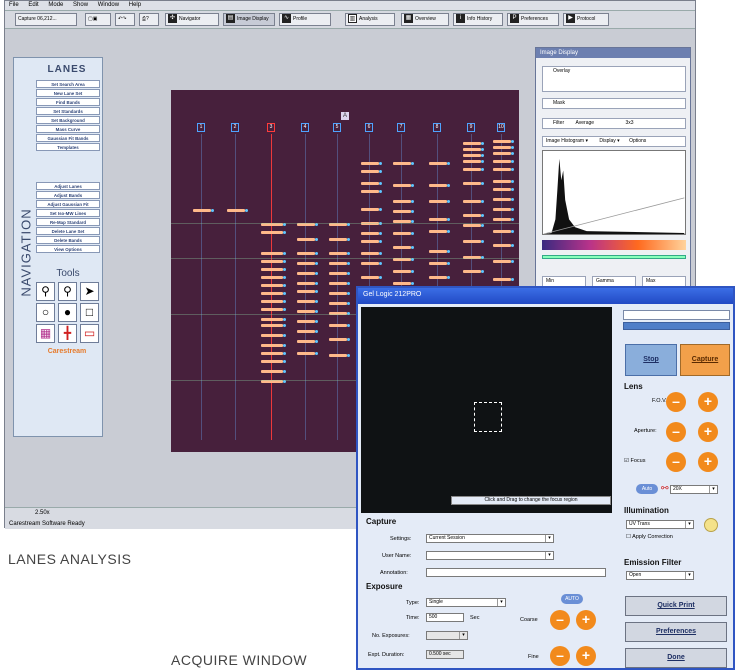 The image size is (735, 670). I want to click on lane-header: 5, so click(337, 127).